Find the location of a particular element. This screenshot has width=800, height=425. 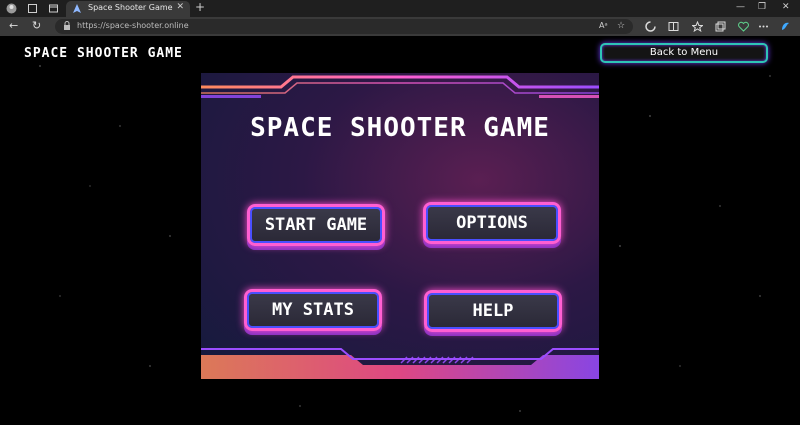

tab-actions-icon is located at coordinates (53, 8).